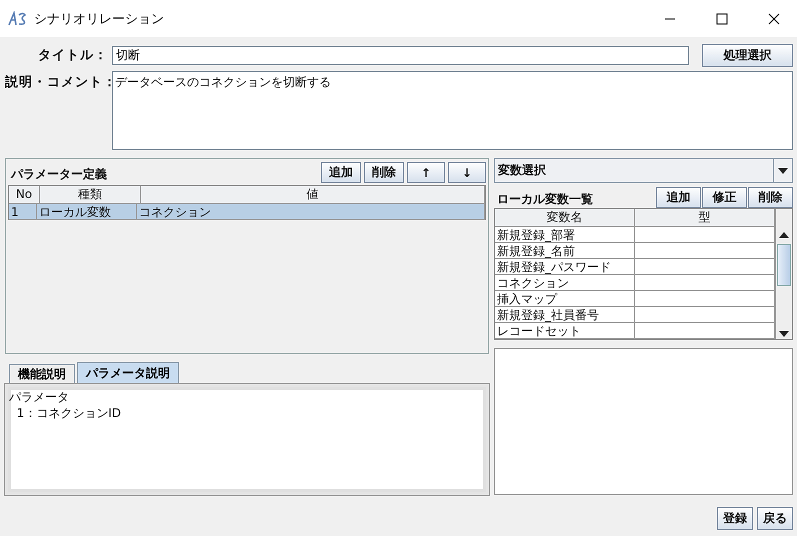 The width and height of the screenshot is (797, 536). I want to click on close-icon, so click(774, 18).